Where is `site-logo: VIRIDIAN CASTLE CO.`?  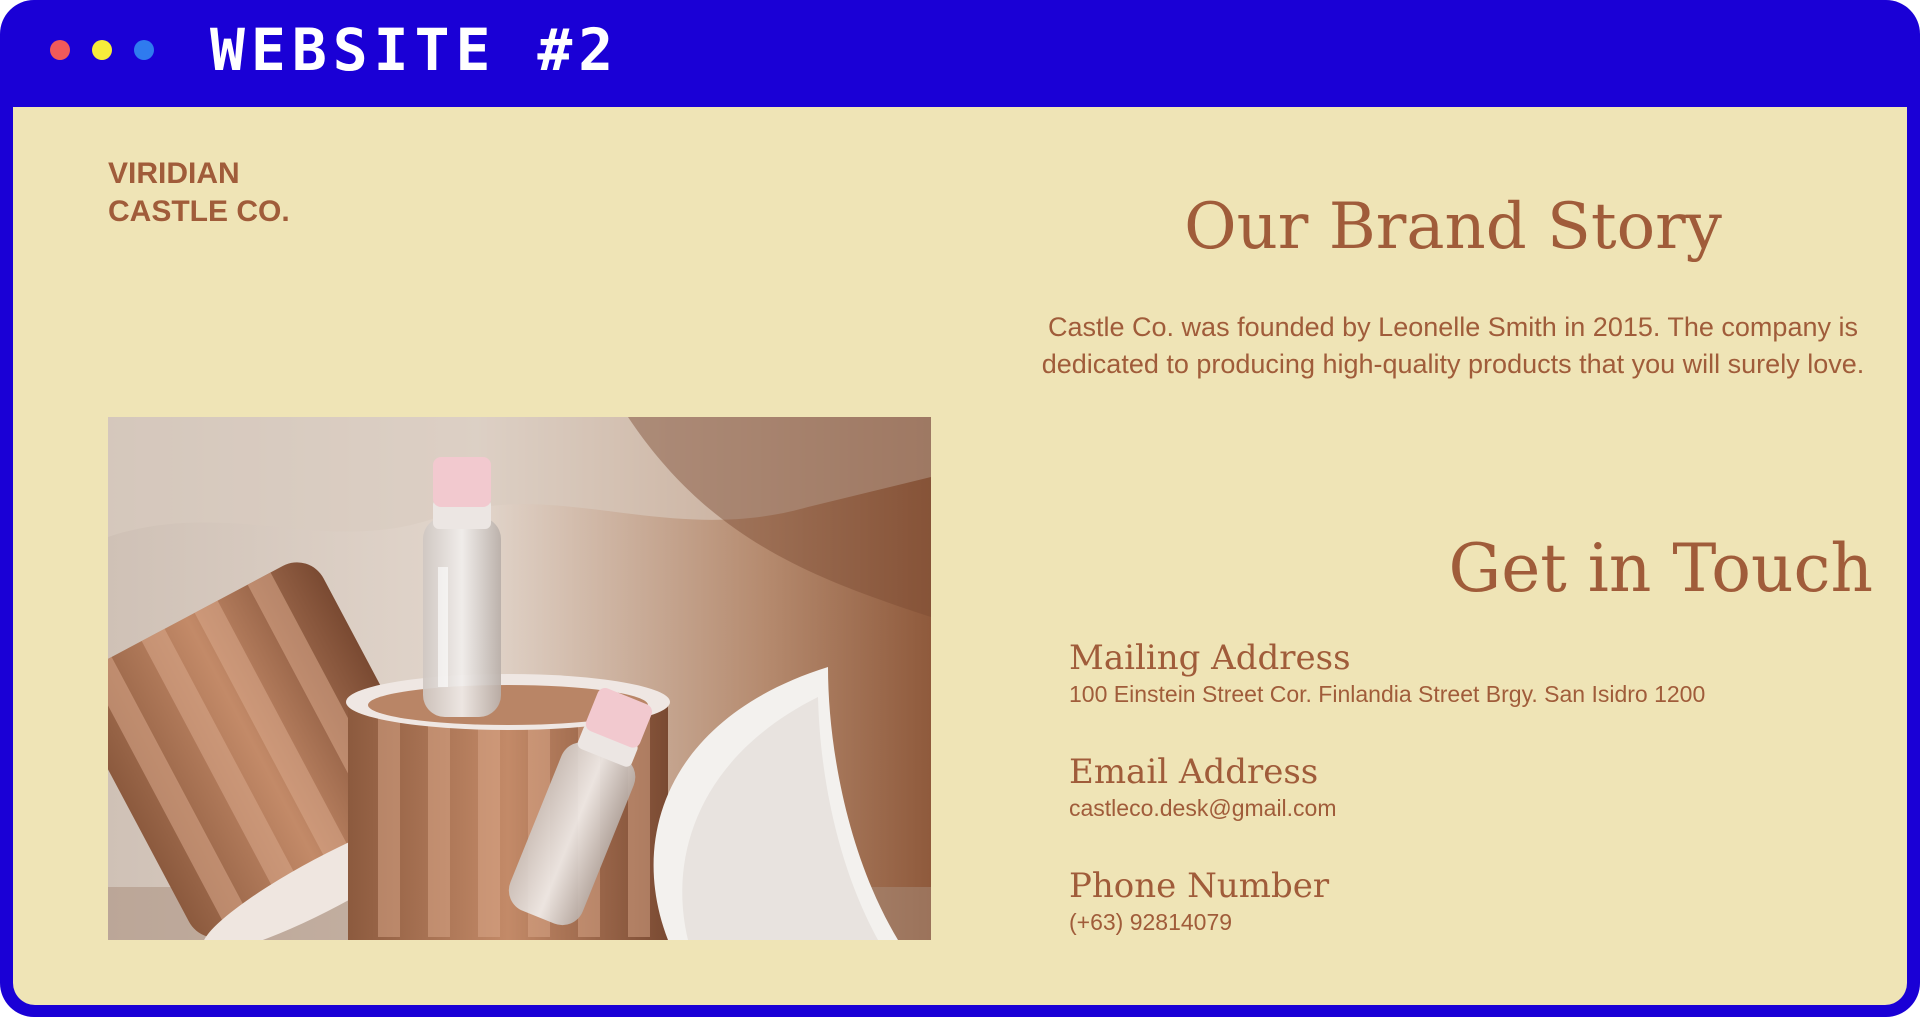 site-logo: VIRIDIAN CASTLE CO. is located at coordinates (199, 193).